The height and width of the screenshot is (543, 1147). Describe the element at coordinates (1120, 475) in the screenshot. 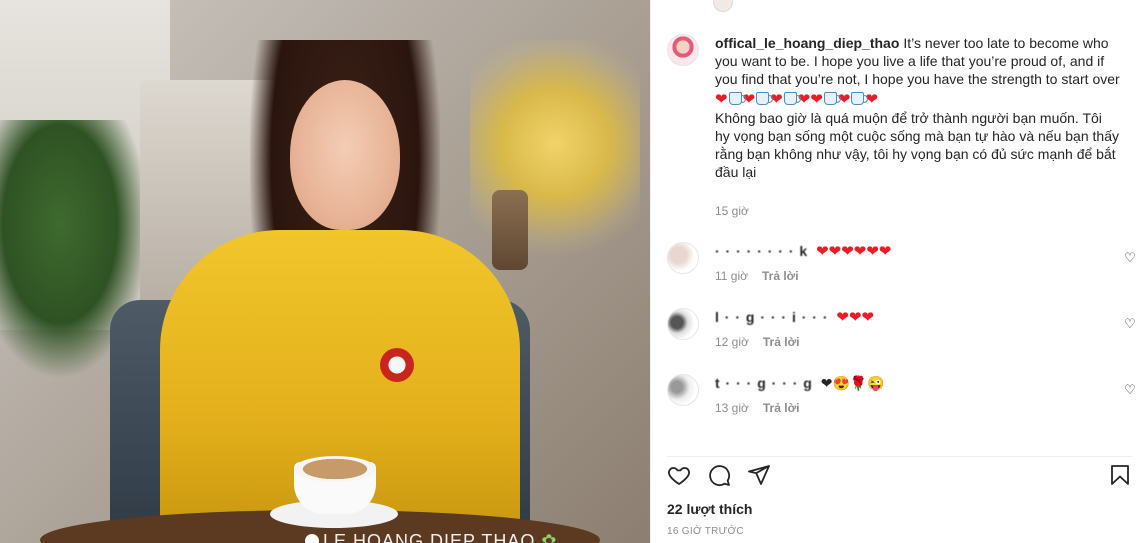

I see `bookmark-icon` at that location.